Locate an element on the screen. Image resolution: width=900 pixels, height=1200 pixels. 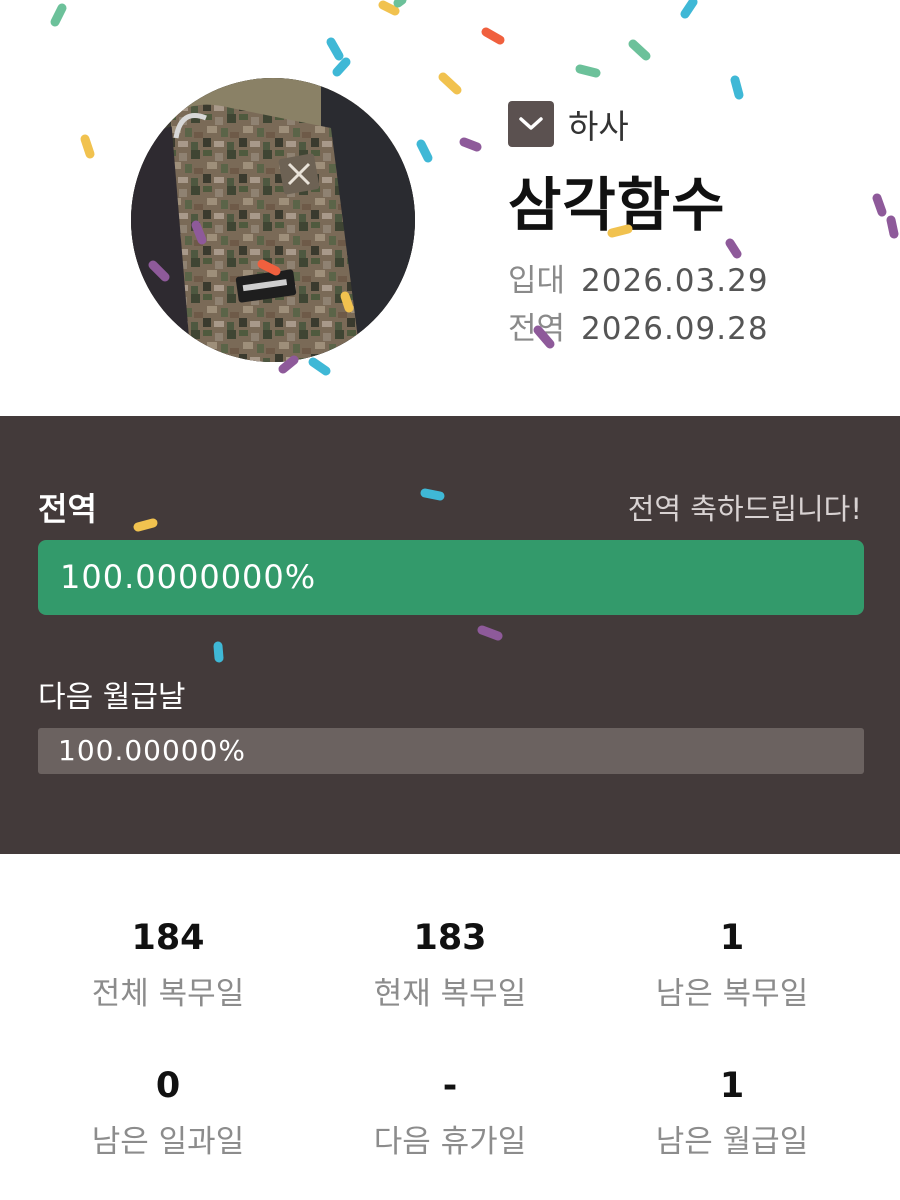
stat-value: 0 is located at coordinates (168, 1086).